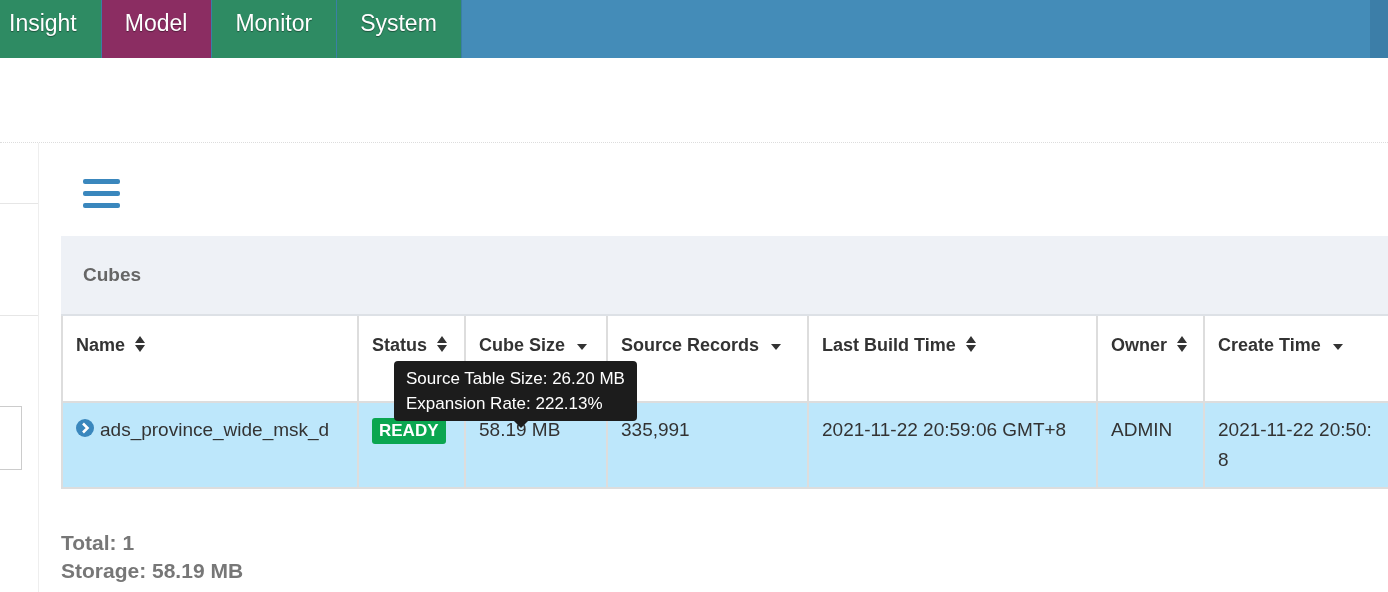 This screenshot has width=1388, height=592. Describe the element at coordinates (101, 194) in the screenshot. I see `menu-icon` at that location.